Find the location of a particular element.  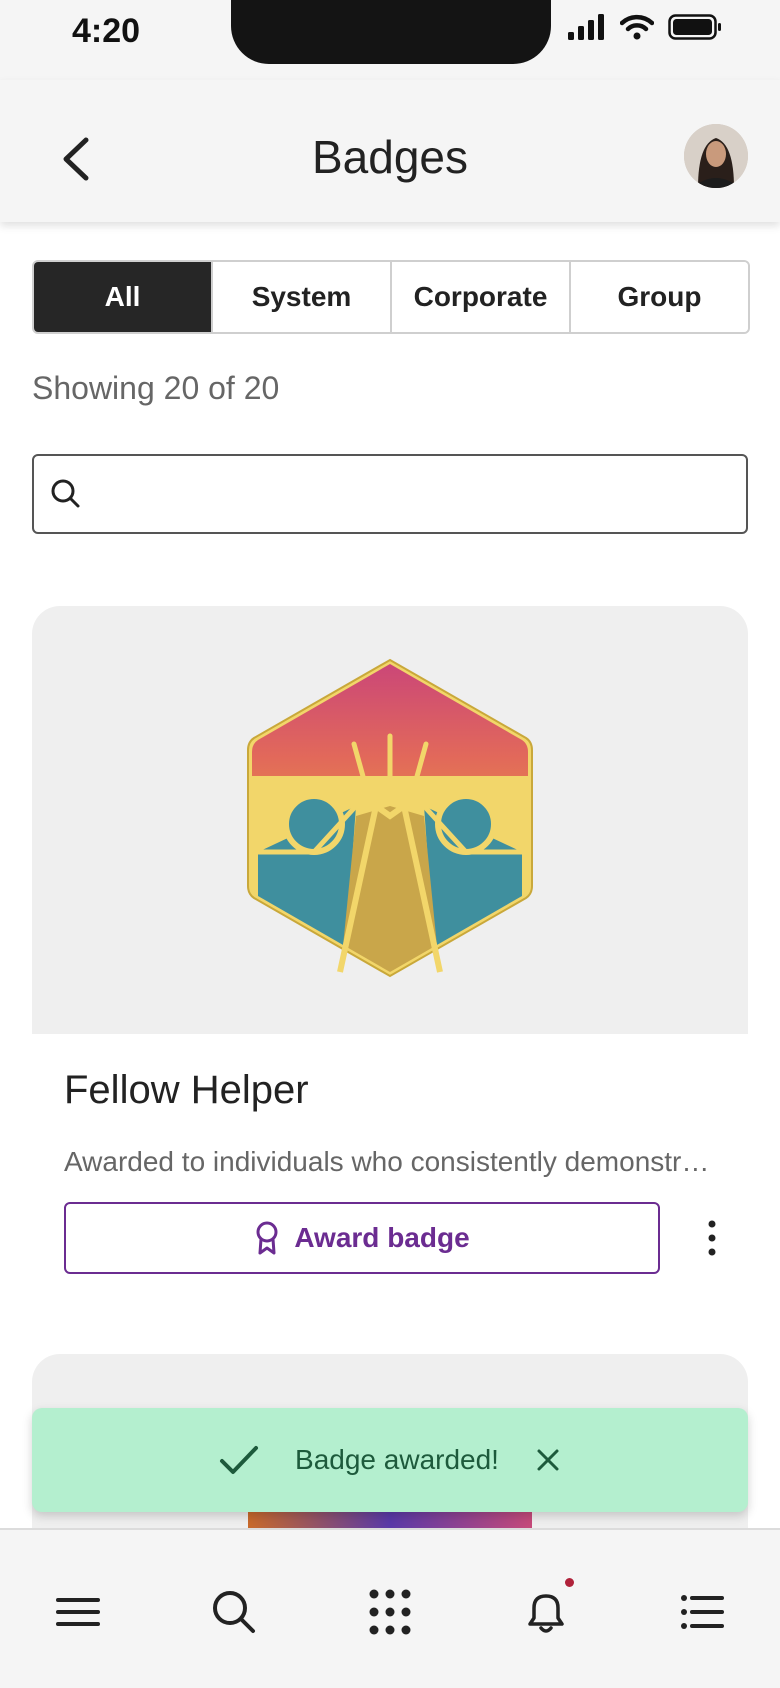

tab-system: System is located at coordinates (302, 297).